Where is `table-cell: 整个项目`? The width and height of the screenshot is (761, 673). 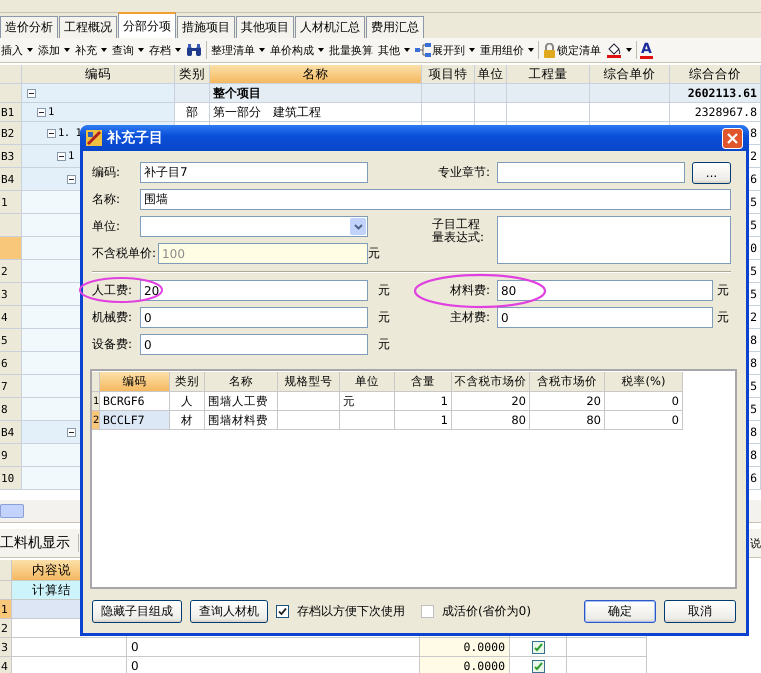 table-cell: 整个项目 is located at coordinates (316, 93).